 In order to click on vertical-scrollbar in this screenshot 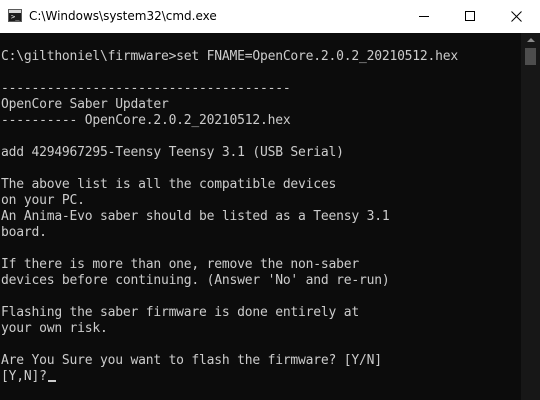, I will do `click(530, 216)`.